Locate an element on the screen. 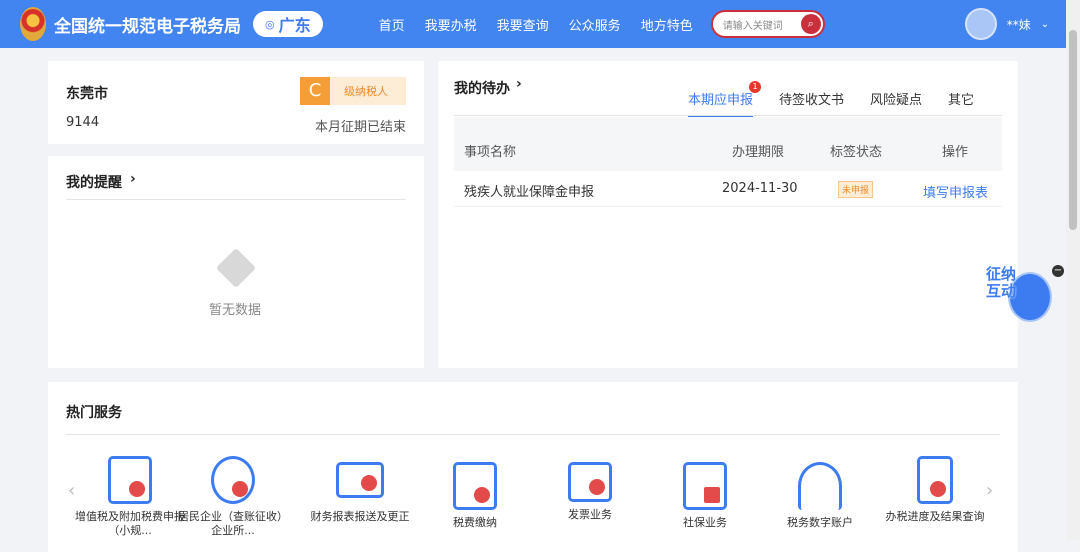 This screenshot has width=1080, height=552. service-label: 财务报表报送及更正 is located at coordinates (360, 516).